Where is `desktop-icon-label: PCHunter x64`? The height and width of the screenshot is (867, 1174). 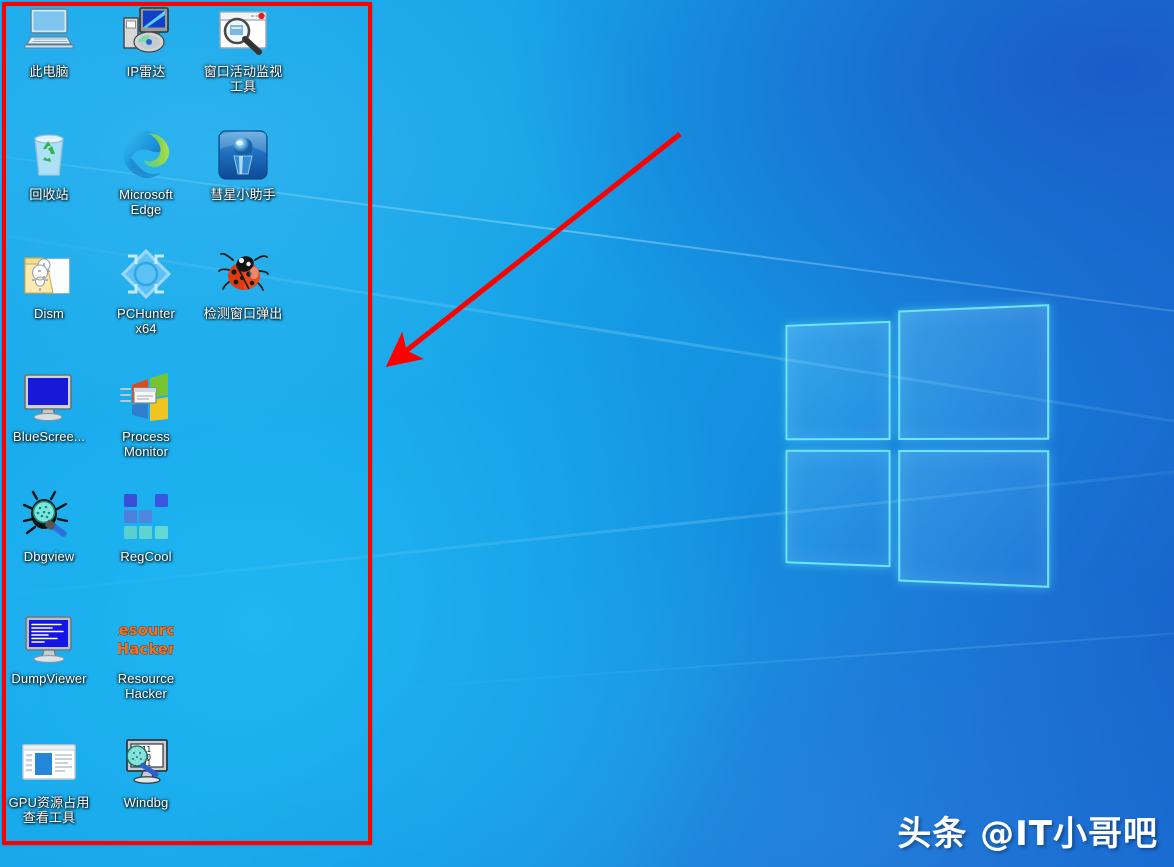 desktop-icon-label: PCHunter x64 is located at coordinates (146, 321).